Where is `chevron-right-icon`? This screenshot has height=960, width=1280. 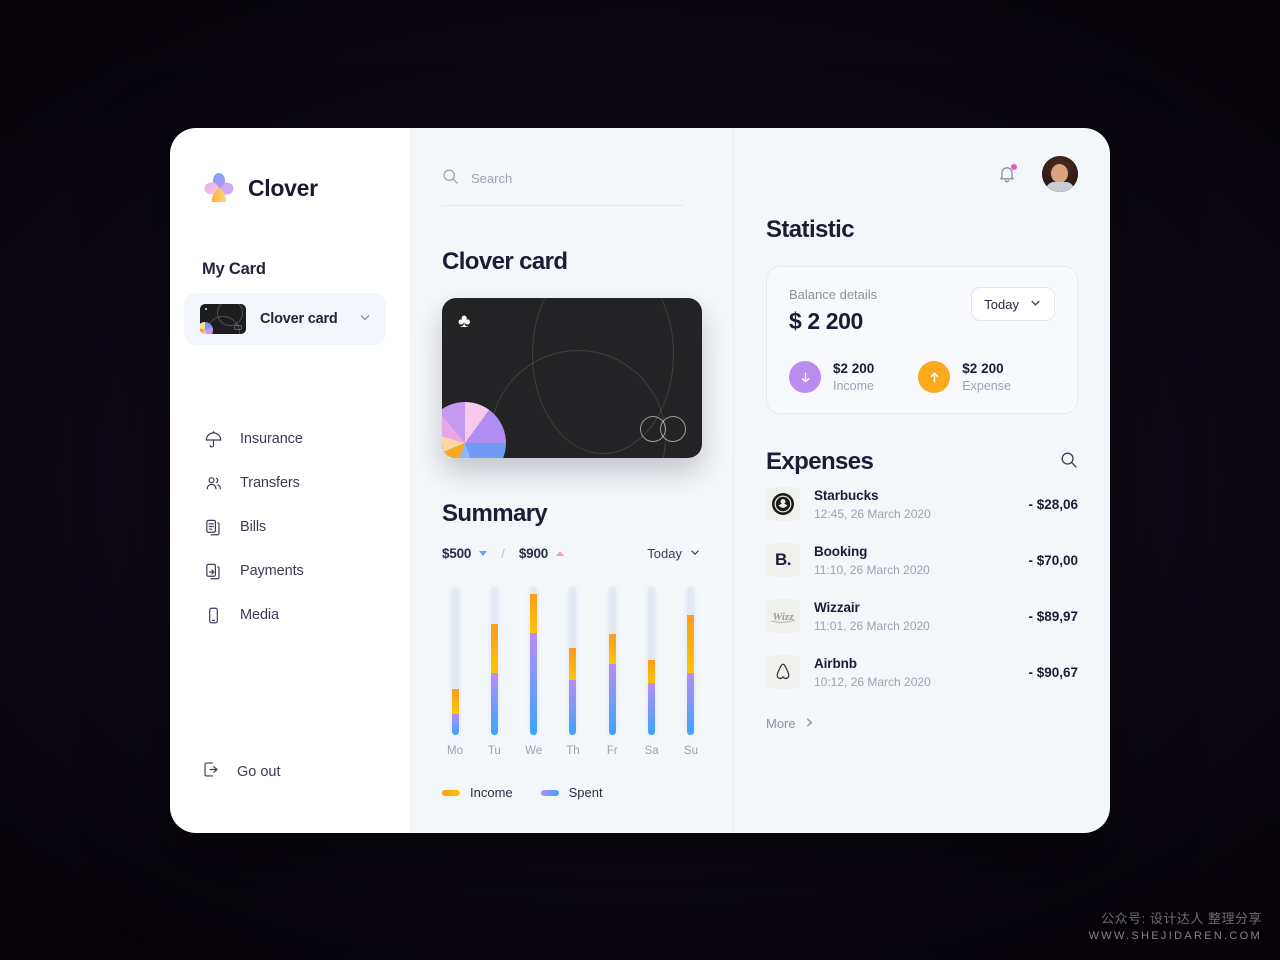 chevron-right-icon is located at coordinates (809, 723).